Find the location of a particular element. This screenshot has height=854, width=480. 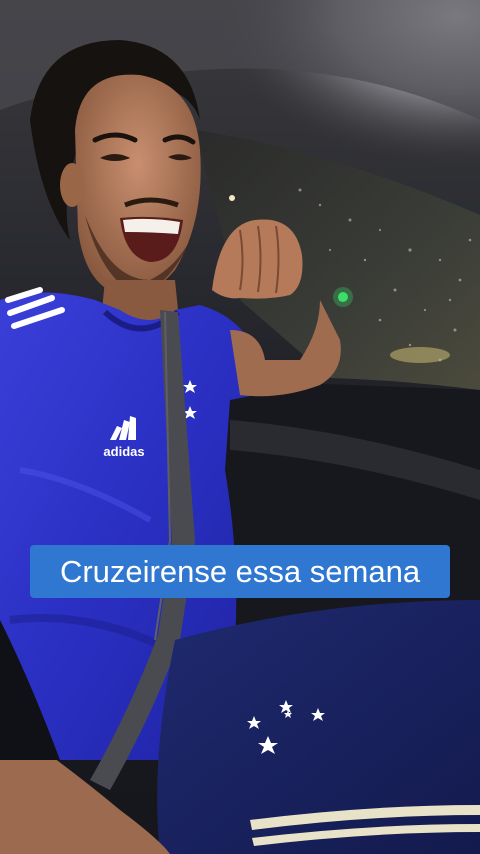

caption-text: Cruzeirense essa semana is located at coordinates (240, 571).